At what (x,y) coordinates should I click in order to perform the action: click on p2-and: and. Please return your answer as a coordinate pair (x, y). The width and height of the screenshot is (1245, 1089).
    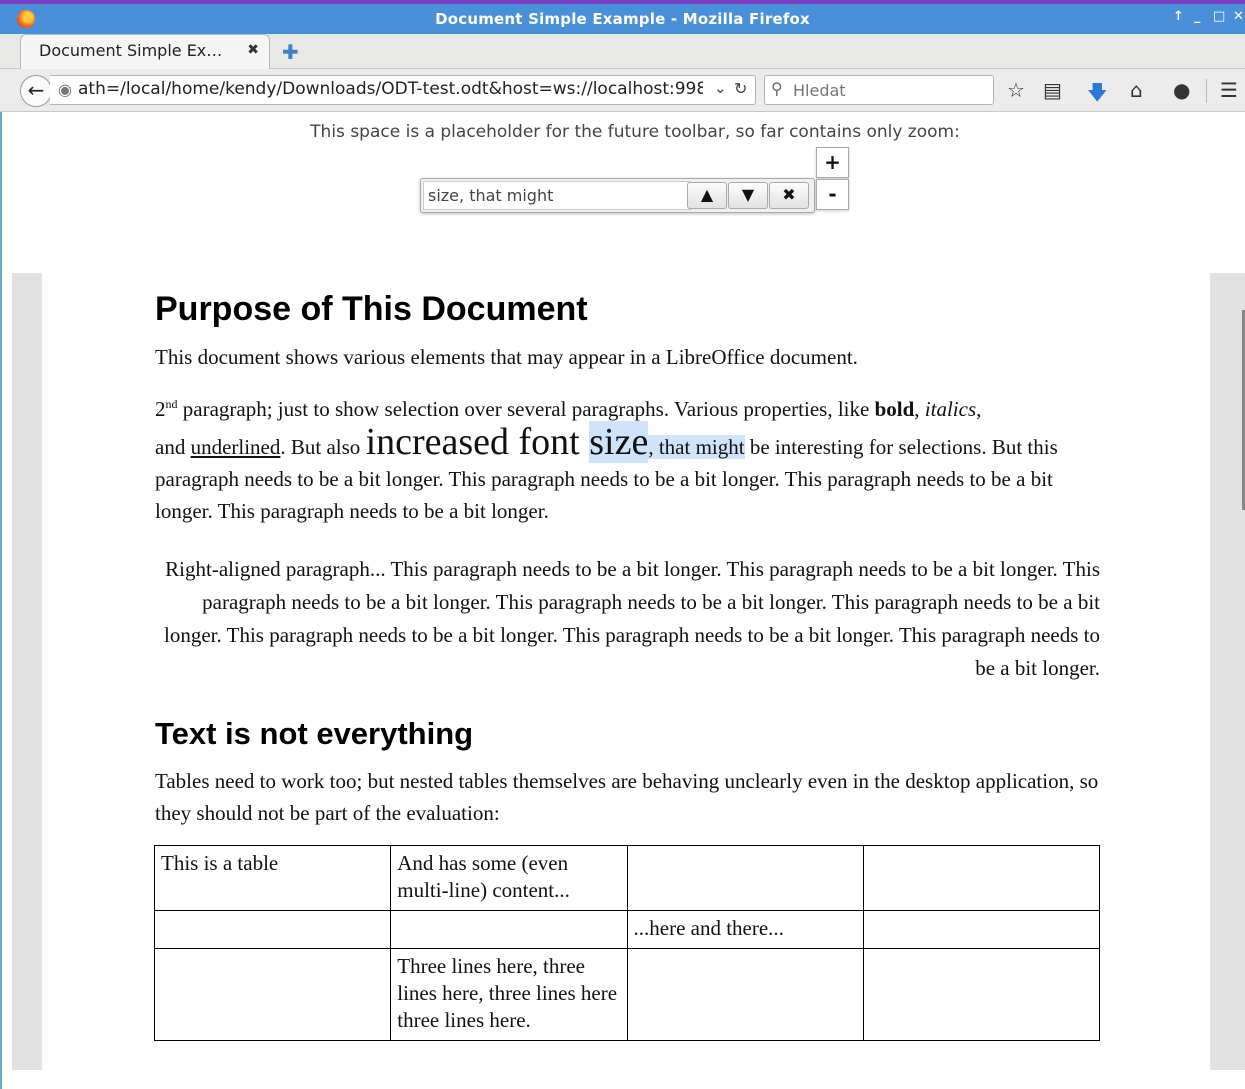
    Looking at the image, I should click on (173, 447).